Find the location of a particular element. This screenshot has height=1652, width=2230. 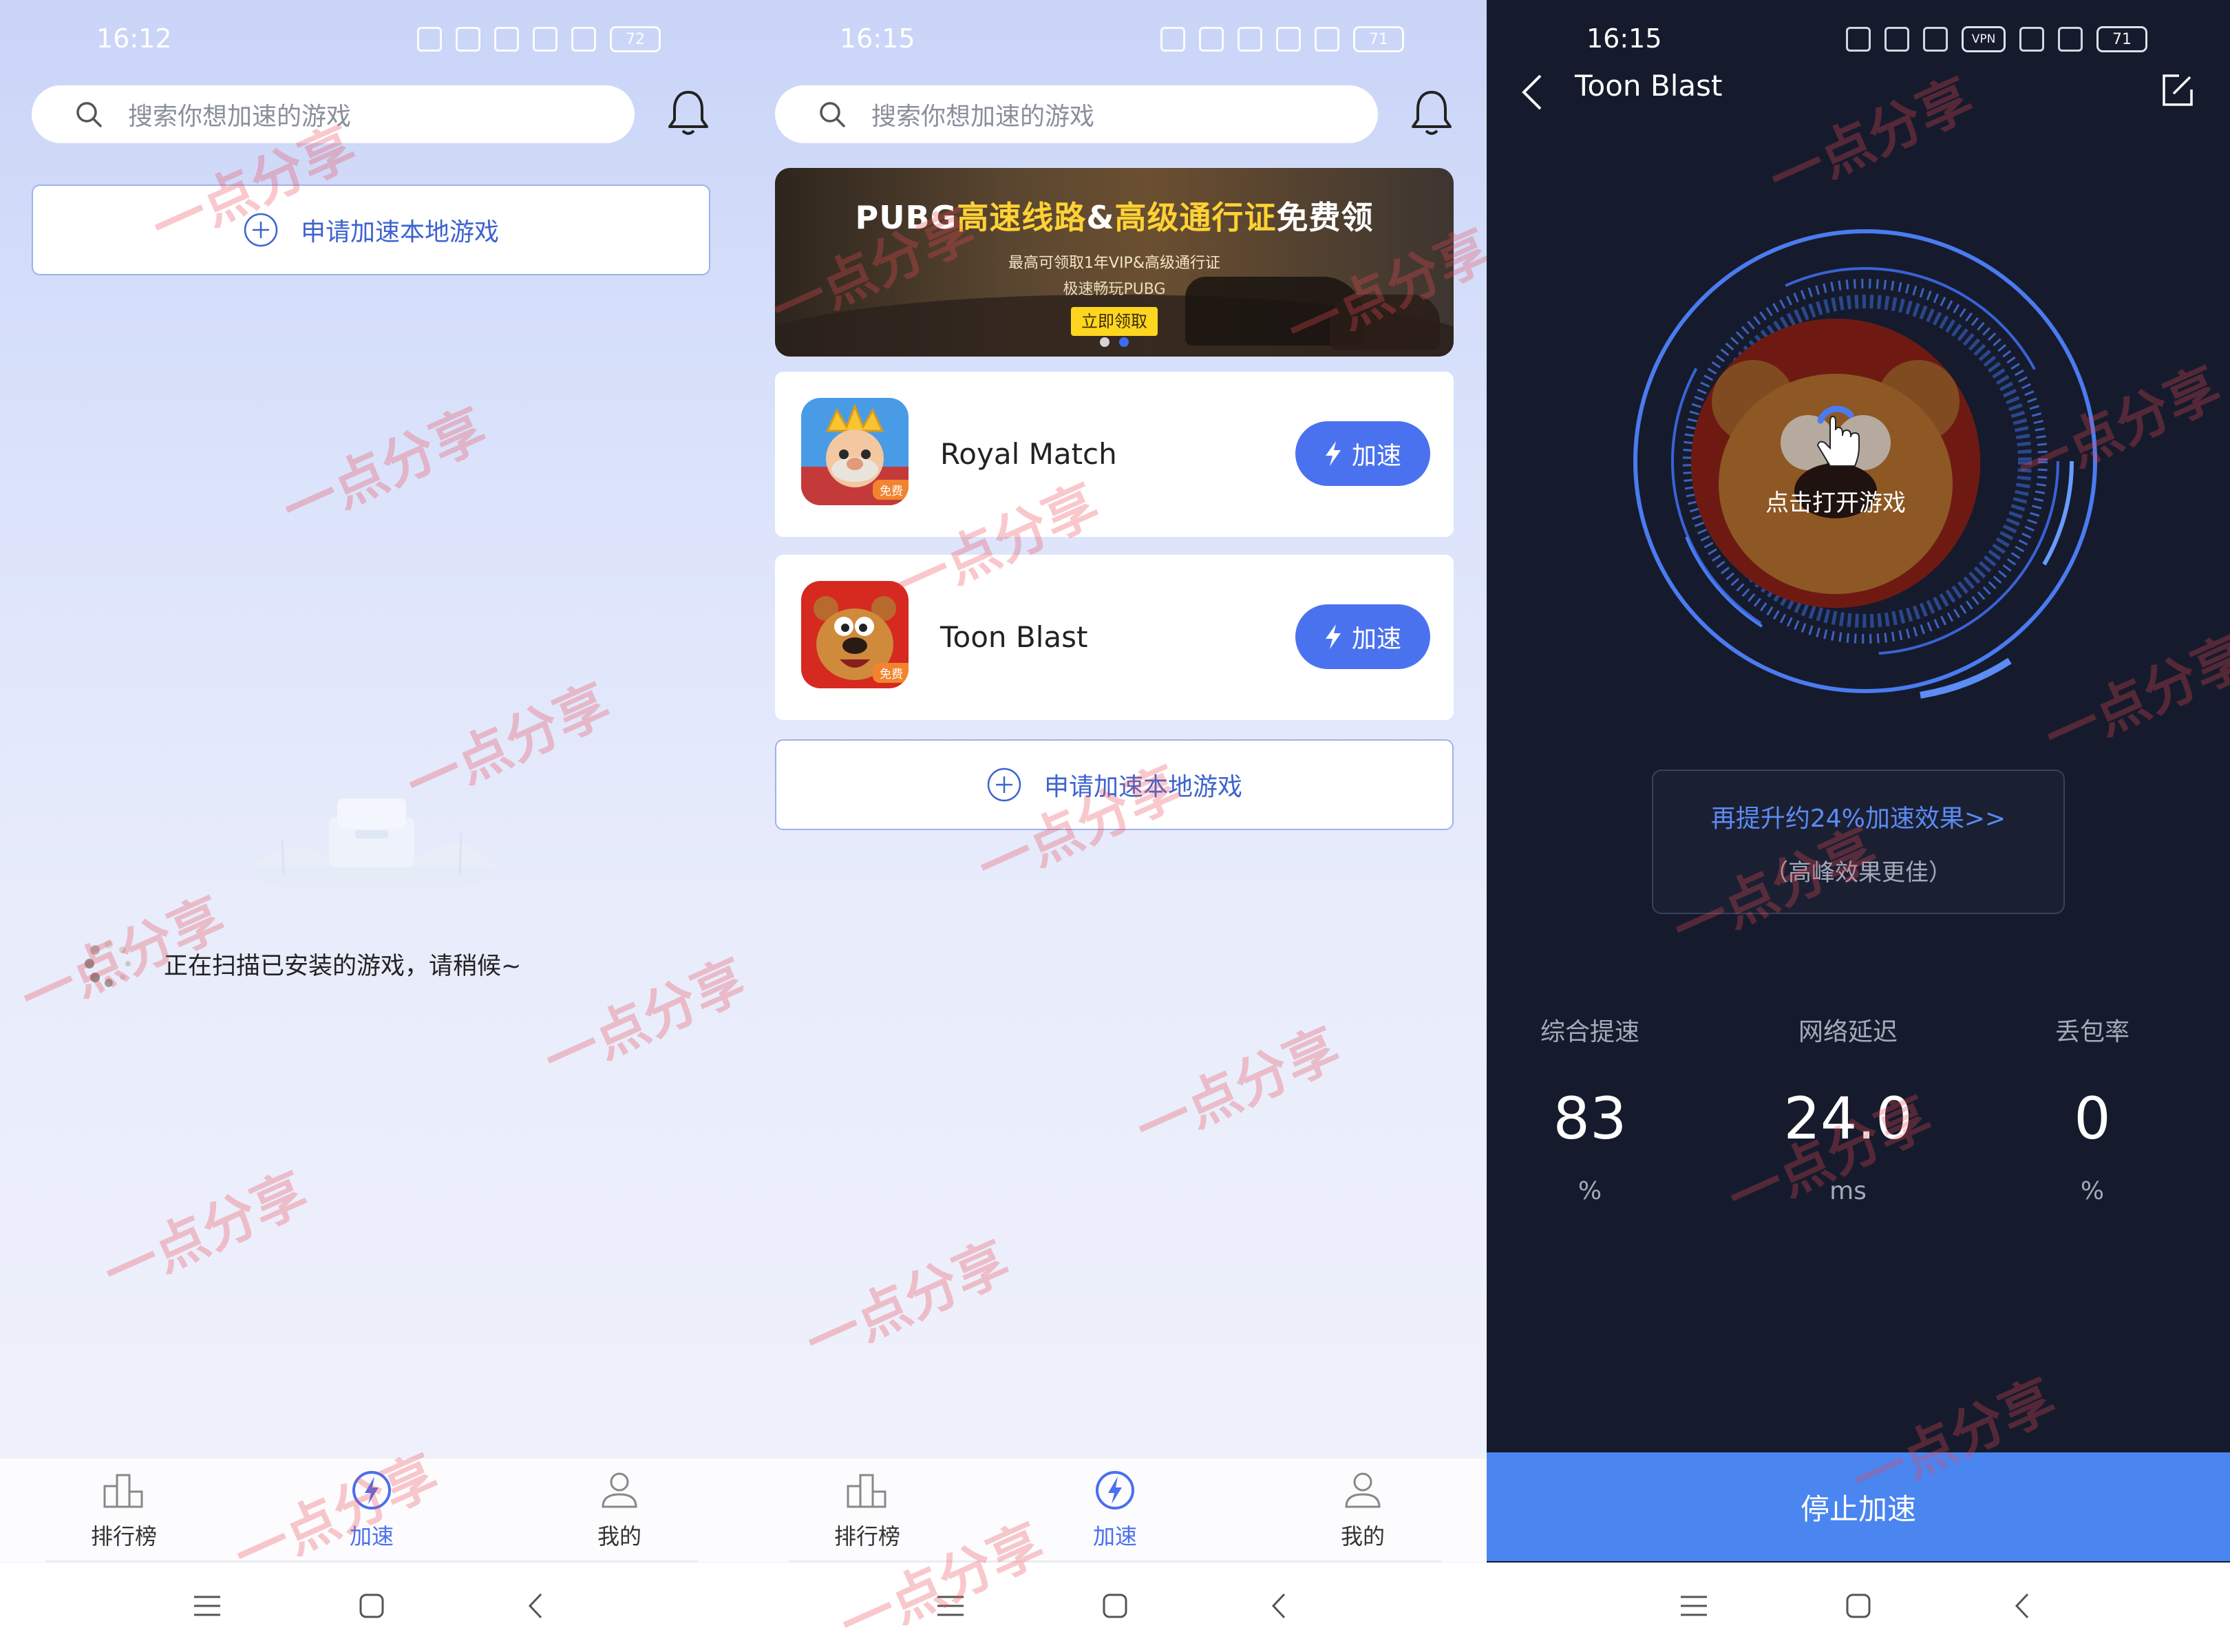

metric-packet-loss: 丢包率 0 % is located at coordinates (2092, 1109).